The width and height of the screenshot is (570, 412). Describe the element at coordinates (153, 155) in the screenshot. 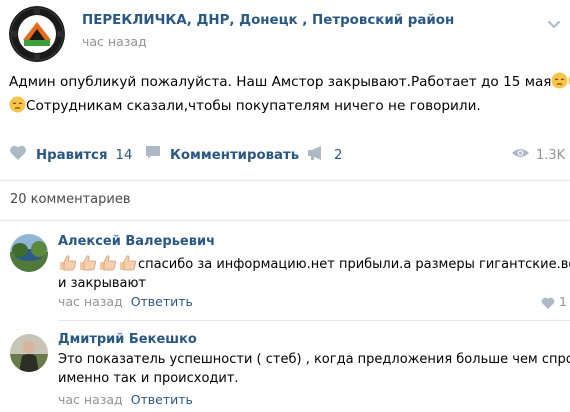

I see `comment-icon` at that location.